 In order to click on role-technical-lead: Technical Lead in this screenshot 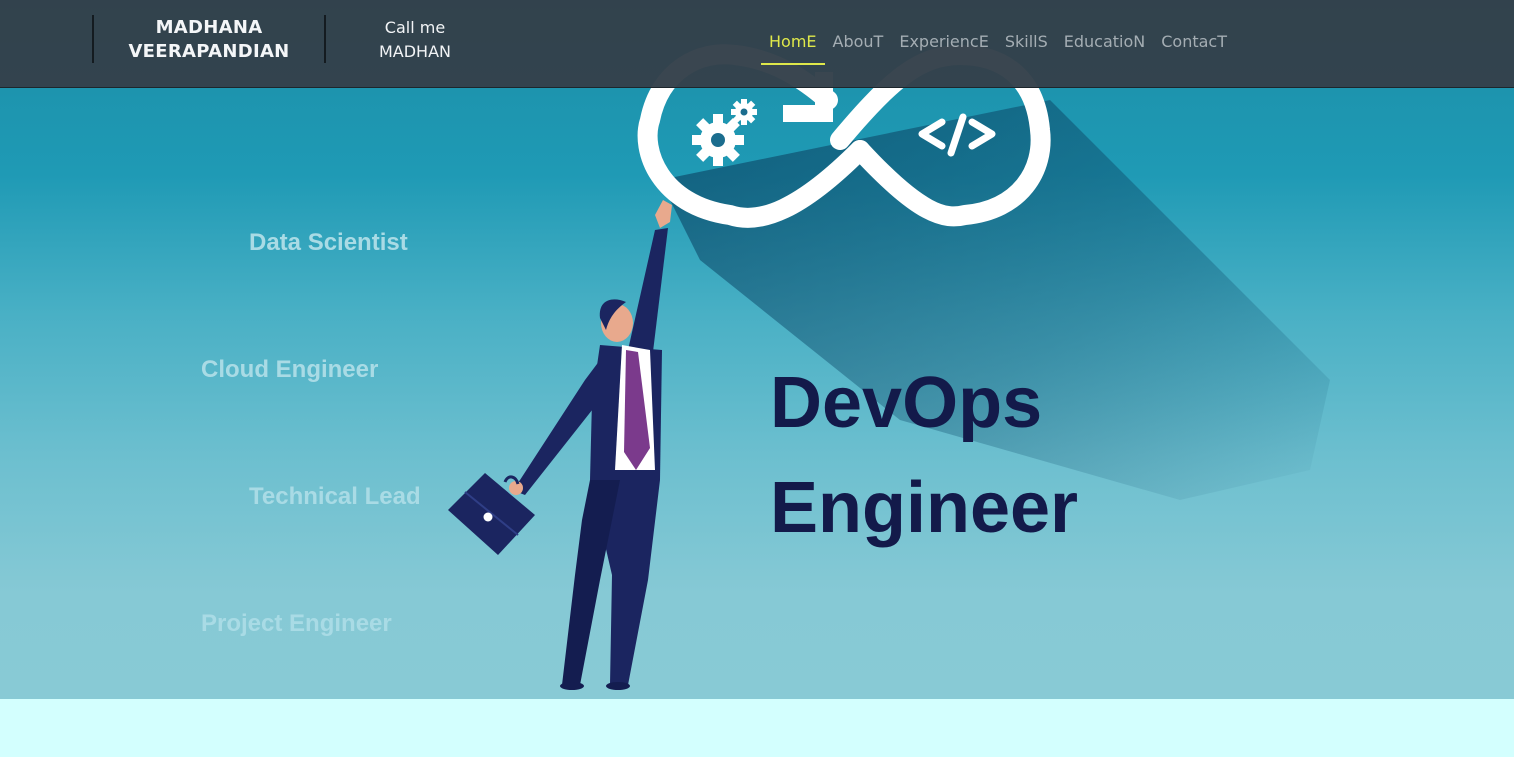, I will do `click(335, 496)`.